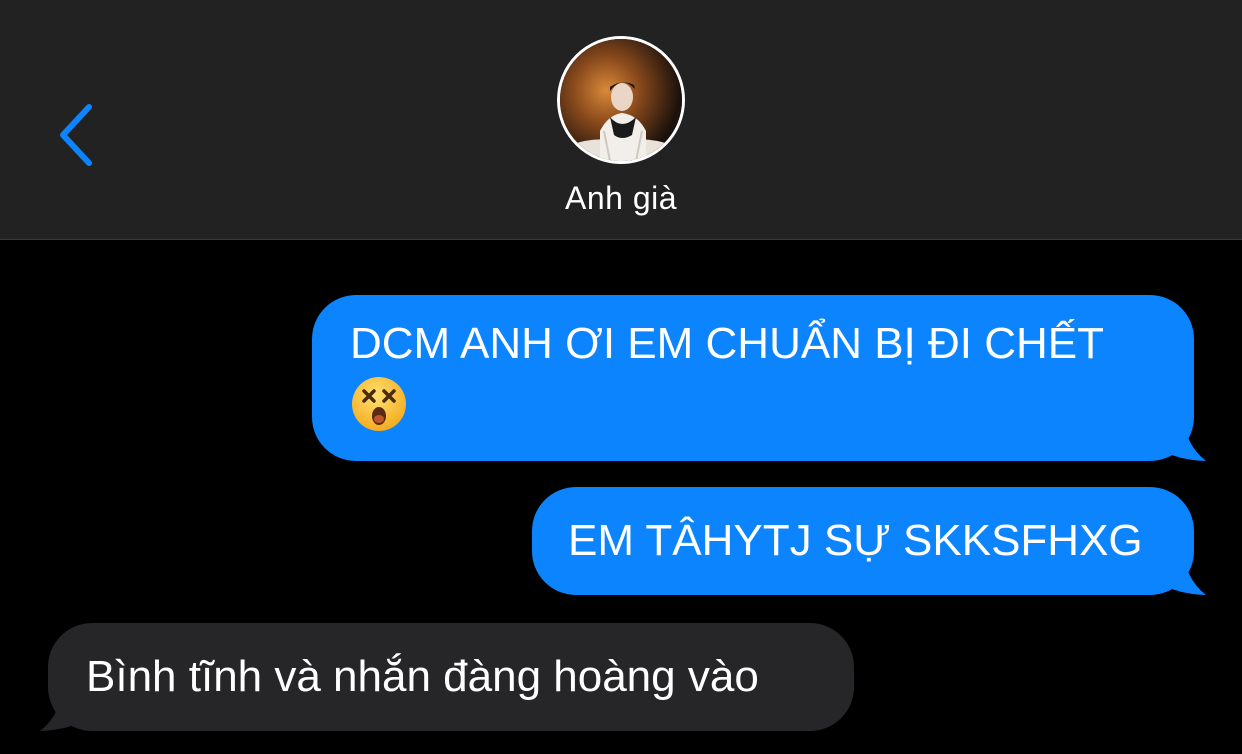 The width and height of the screenshot is (1242, 754). I want to click on message-bubble-received: Bình tĩnh và nhắn đàng hoàng vào, so click(451, 677).